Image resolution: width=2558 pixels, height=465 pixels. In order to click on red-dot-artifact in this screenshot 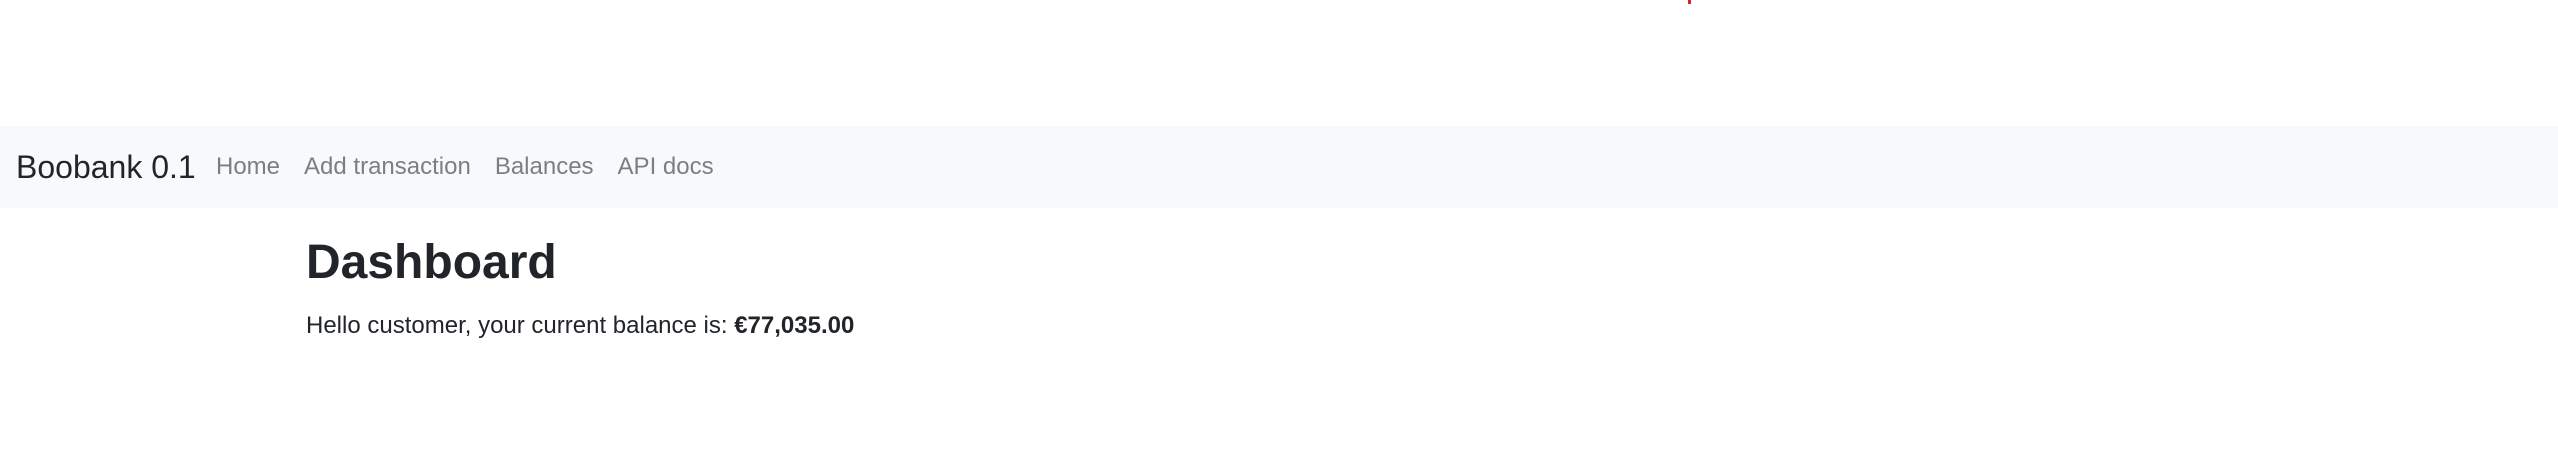, I will do `click(1689, 2)`.